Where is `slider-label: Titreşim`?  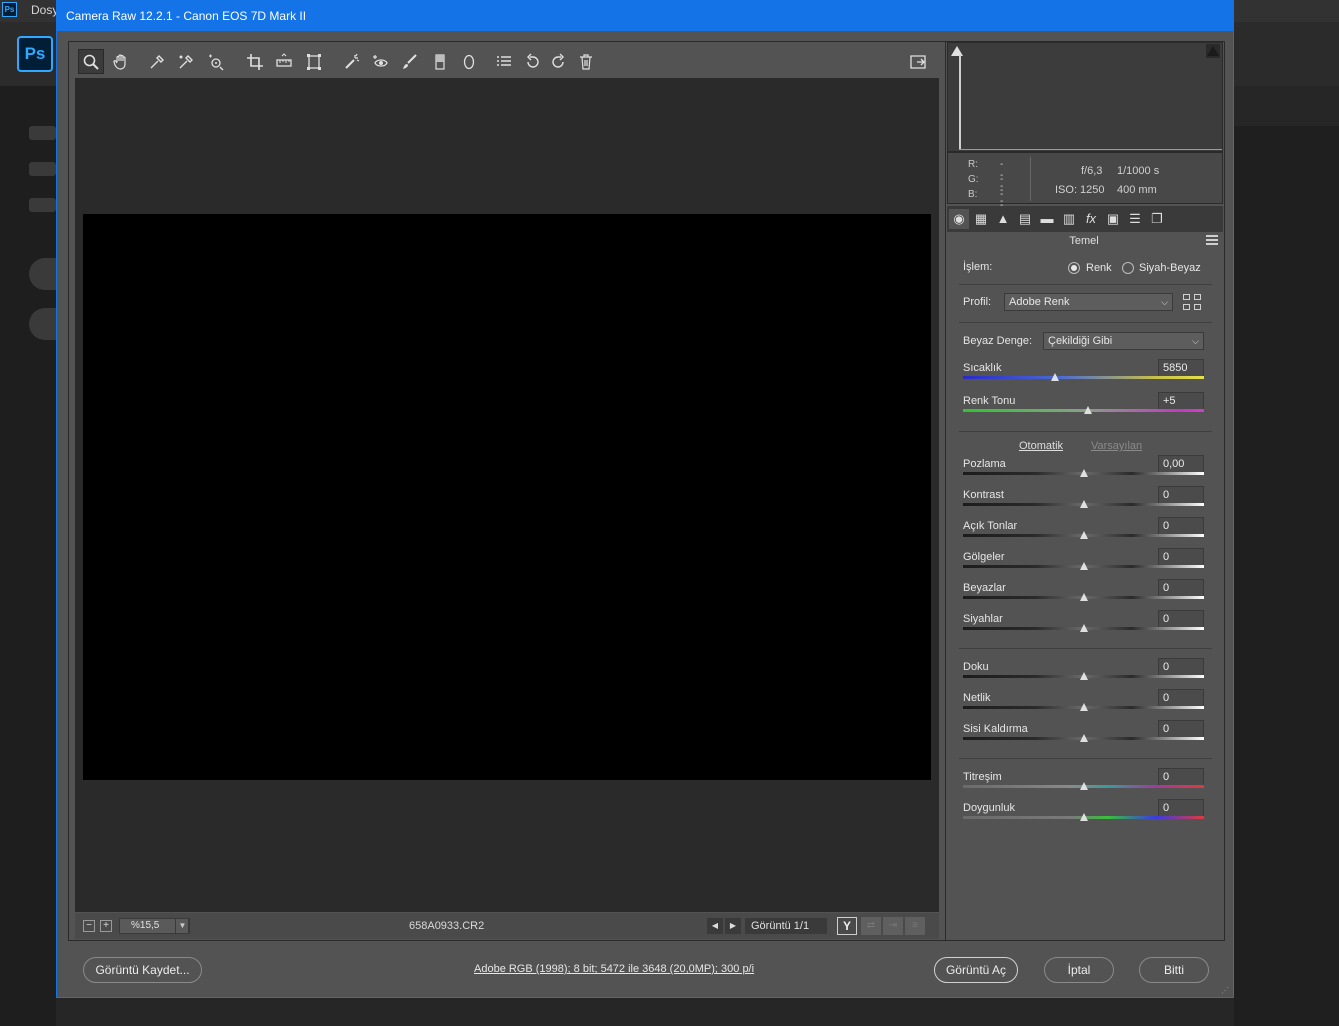 slider-label: Titreşim is located at coordinates (982, 777).